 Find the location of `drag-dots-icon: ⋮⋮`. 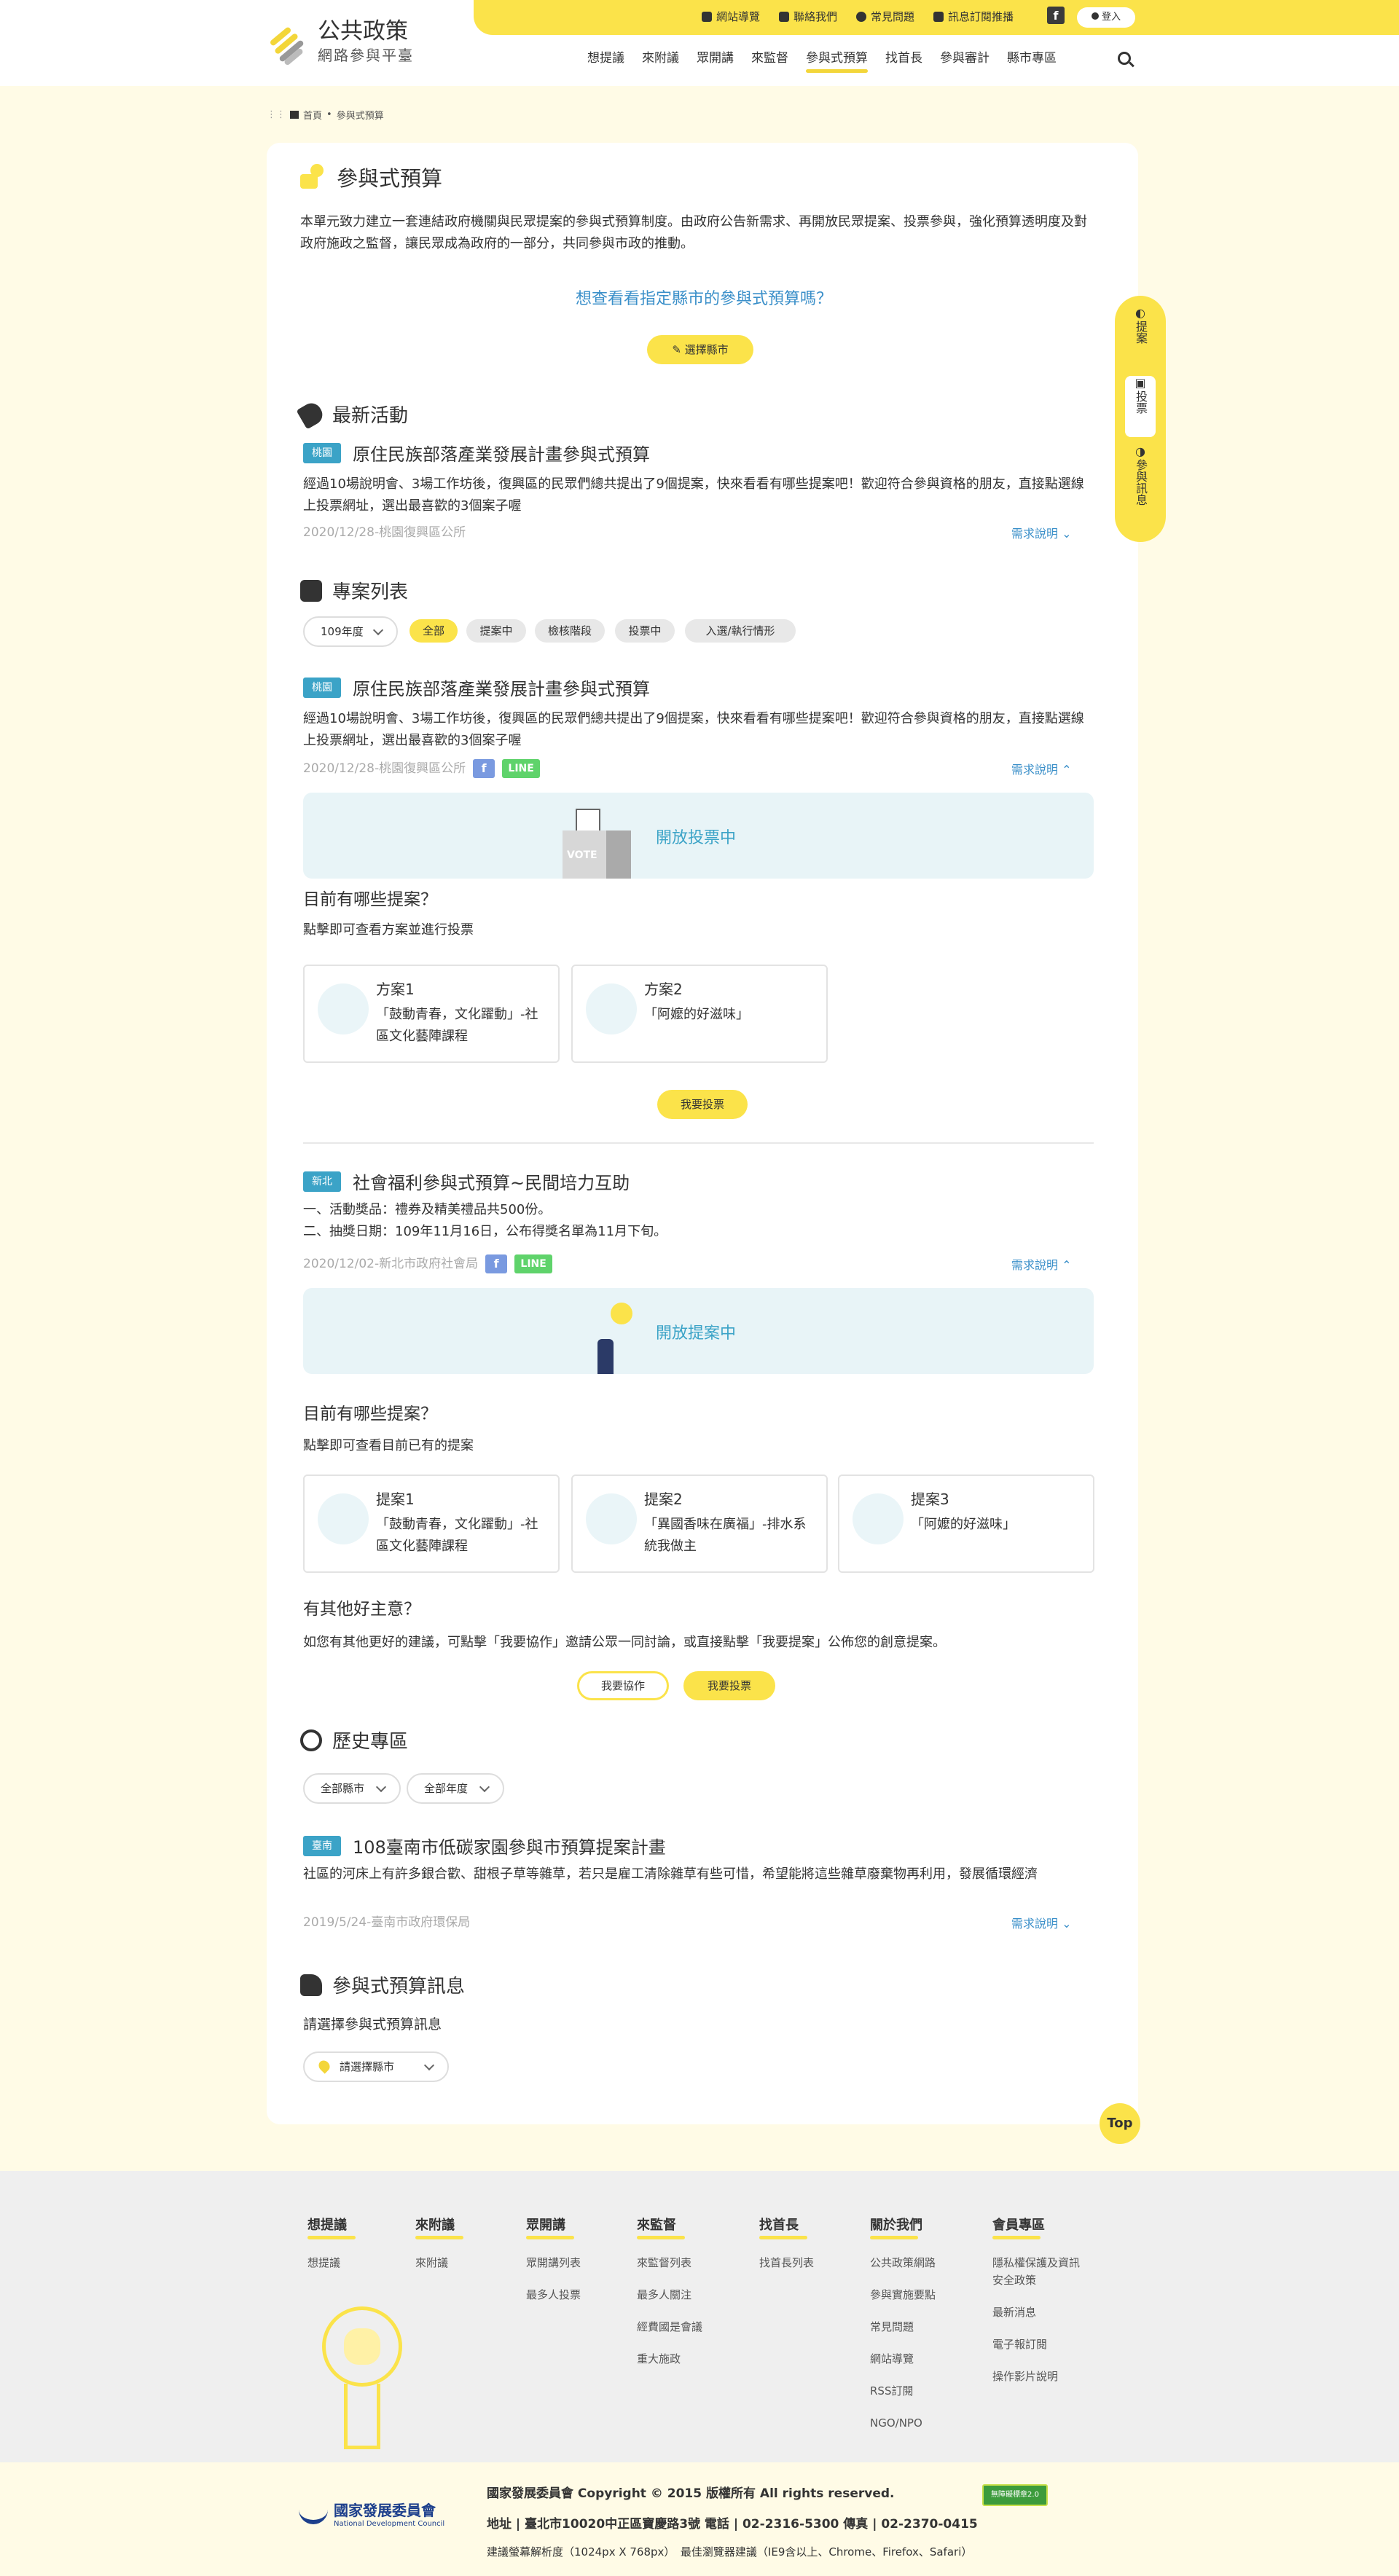

drag-dots-icon: ⋮⋮ is located at coordinates (276, 114).